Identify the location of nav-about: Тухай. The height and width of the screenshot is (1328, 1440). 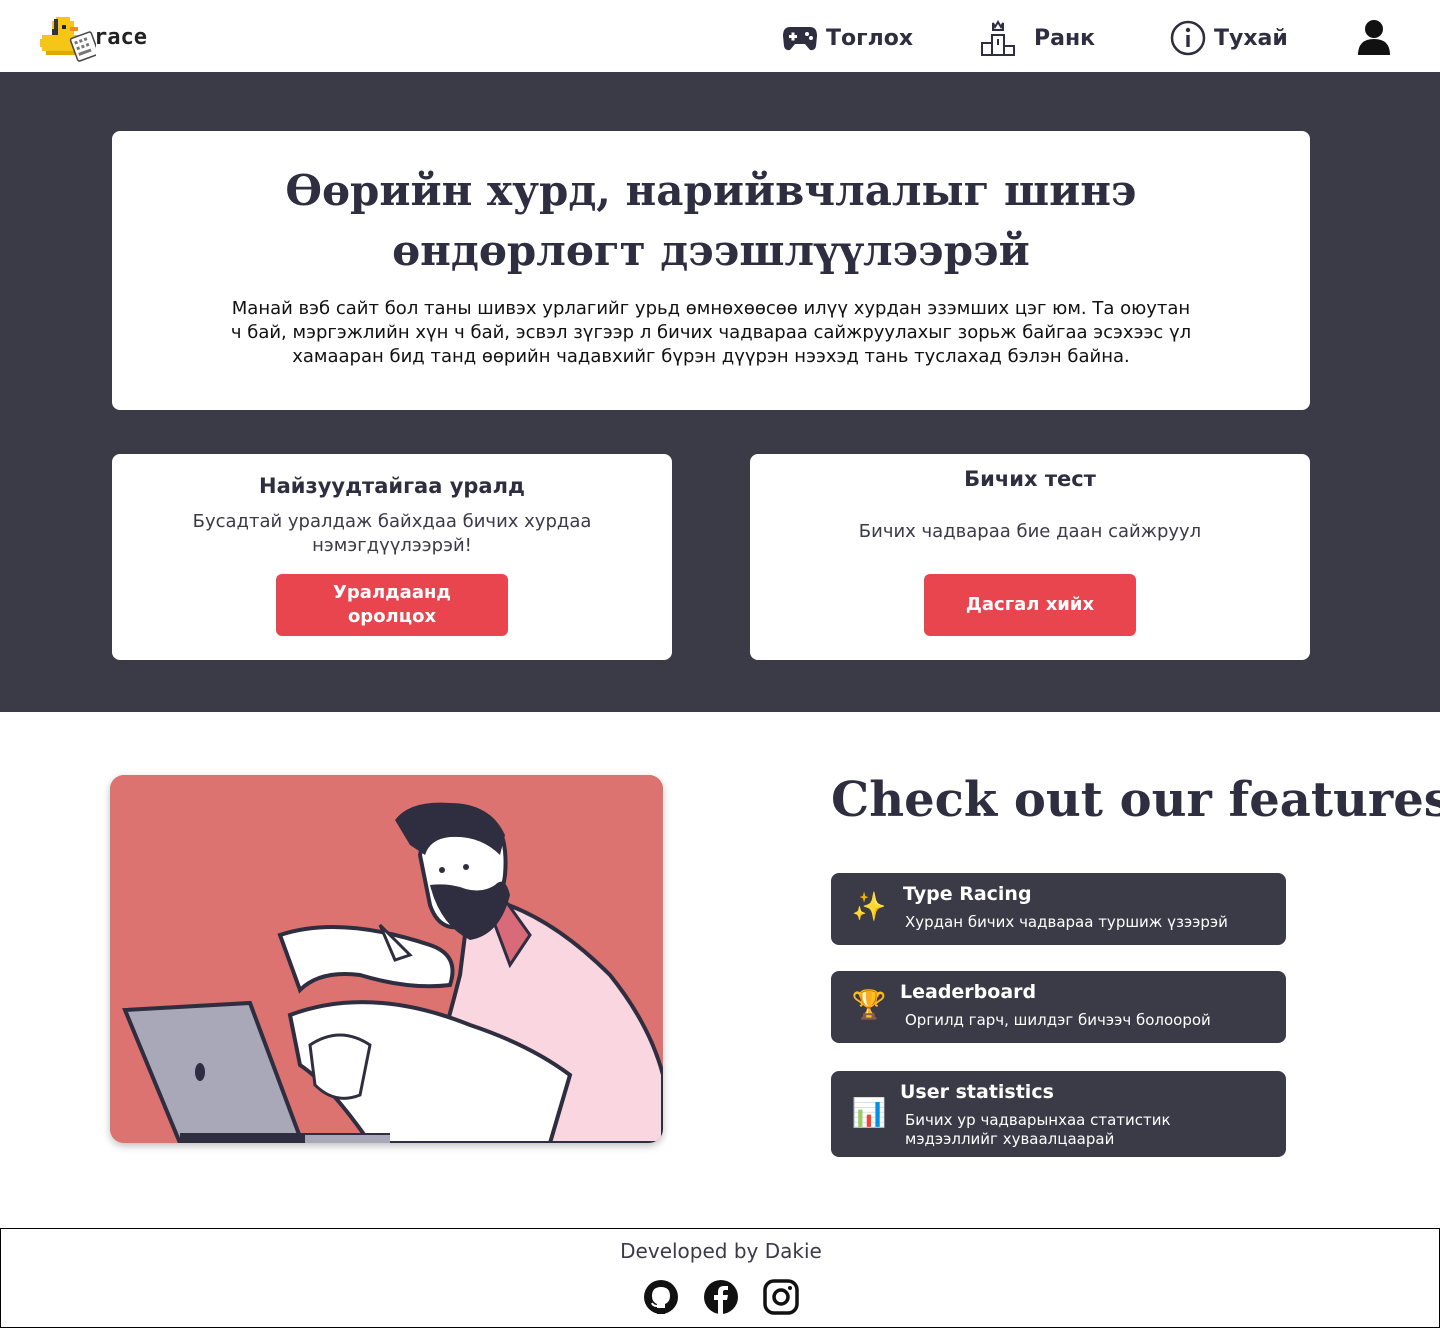
(1229, 38).